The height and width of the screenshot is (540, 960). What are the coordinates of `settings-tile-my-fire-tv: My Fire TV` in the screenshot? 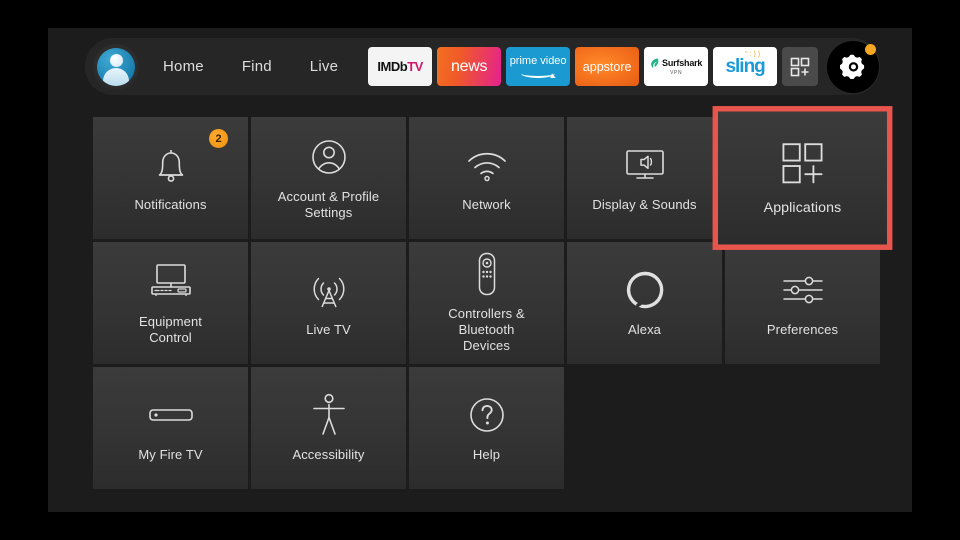 It's located at (170, 428).